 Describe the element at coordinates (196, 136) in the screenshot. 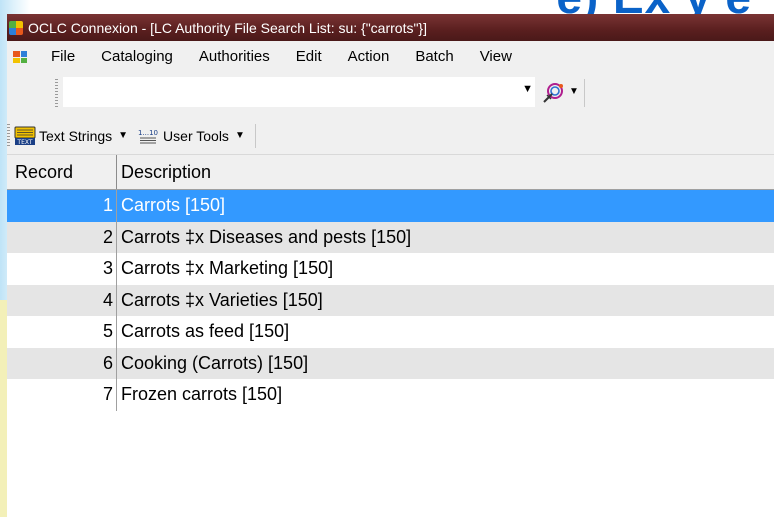

I see `user-tools-button: User Tools` at that location.